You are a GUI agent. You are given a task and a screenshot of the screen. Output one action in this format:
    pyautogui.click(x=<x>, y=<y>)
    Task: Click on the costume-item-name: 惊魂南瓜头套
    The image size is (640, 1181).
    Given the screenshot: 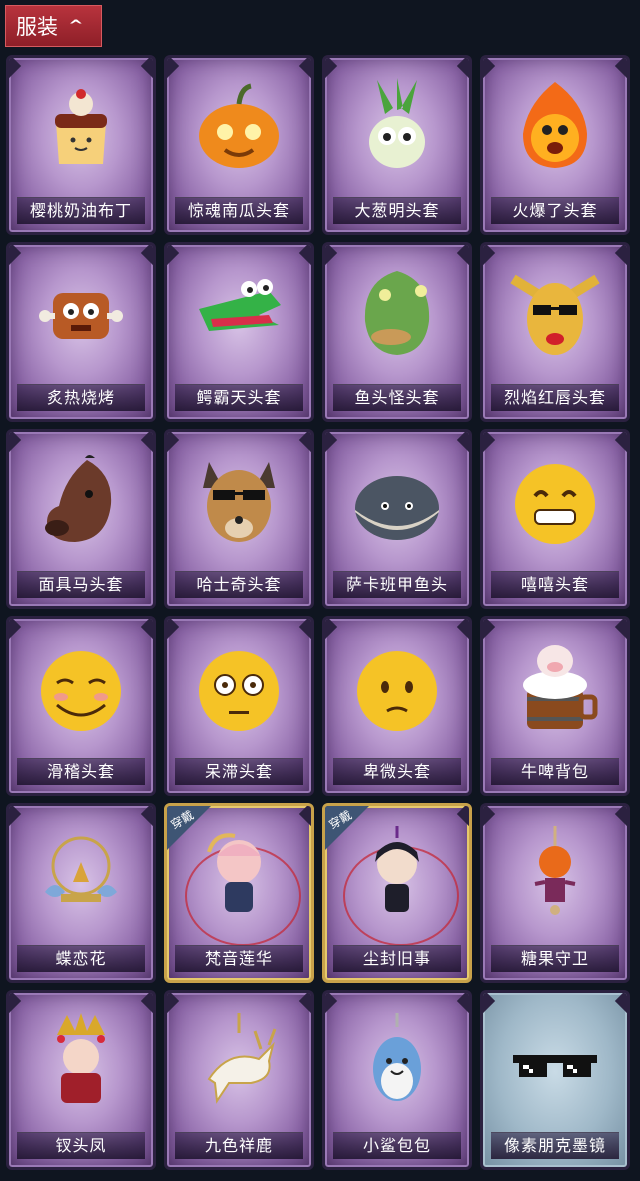 What is the action you would take?
    pyautogui.click(x=239, y=210)
    